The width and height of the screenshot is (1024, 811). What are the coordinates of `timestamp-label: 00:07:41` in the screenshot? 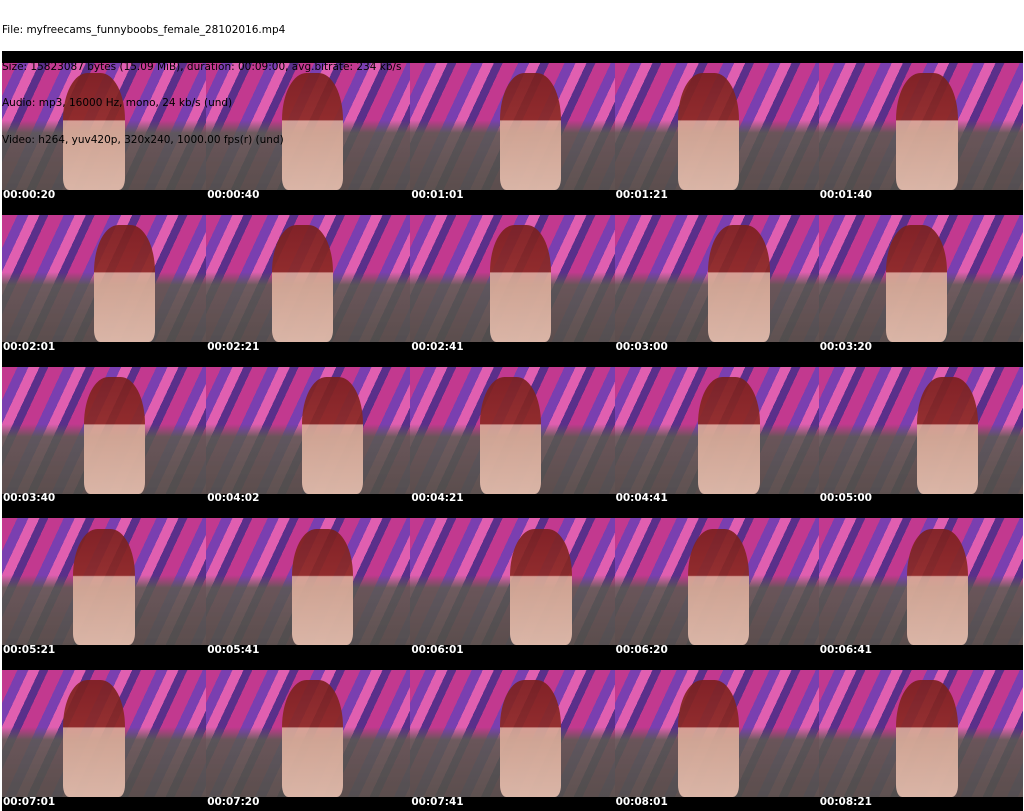 It's located at (437, 801).